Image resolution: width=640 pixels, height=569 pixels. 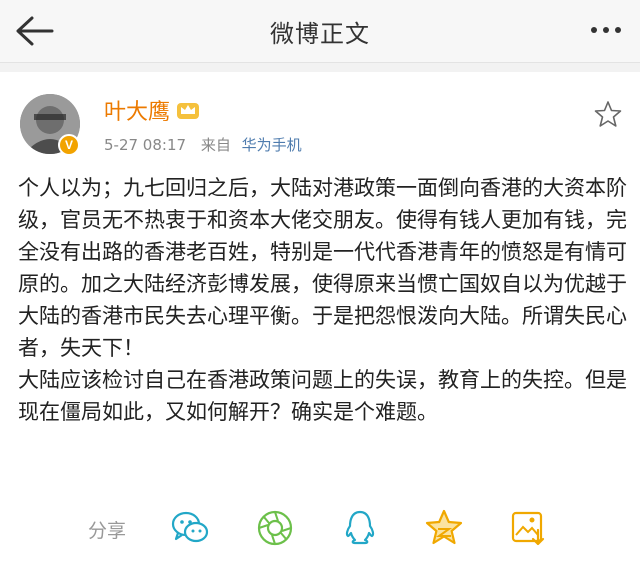 I want to click on share-label: 分享, so click(x=107, y=531).